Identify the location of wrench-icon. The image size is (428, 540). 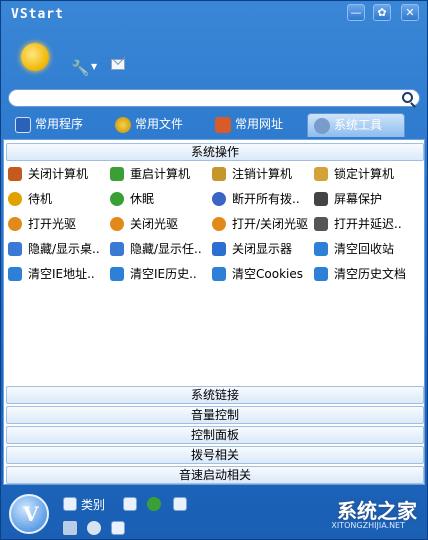
(70, 528).